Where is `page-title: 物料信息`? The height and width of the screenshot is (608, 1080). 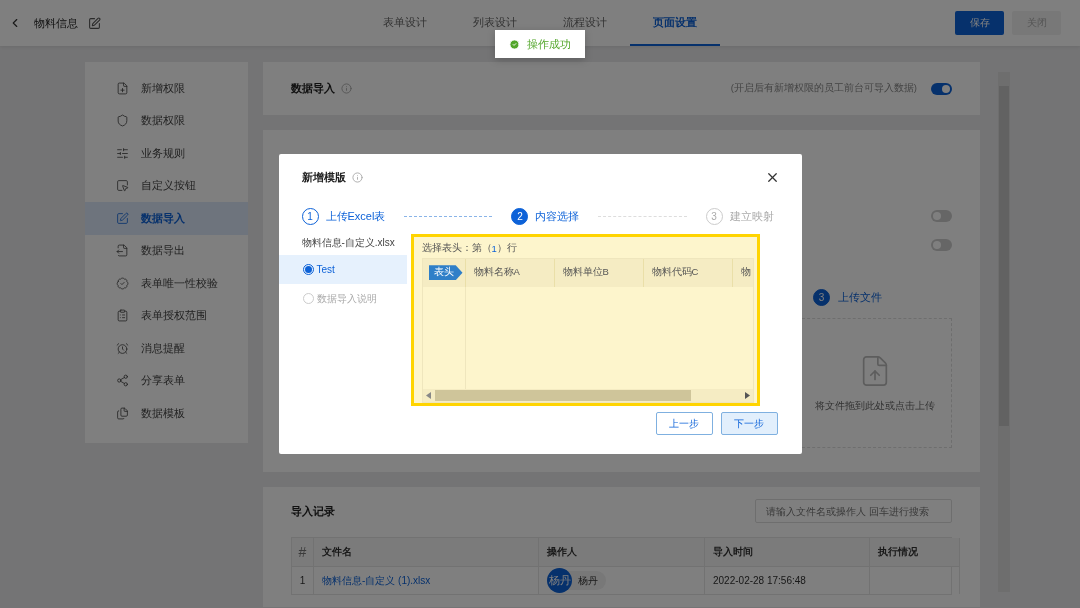
page-title: 物料信息 is located at coordinates (56, 23).